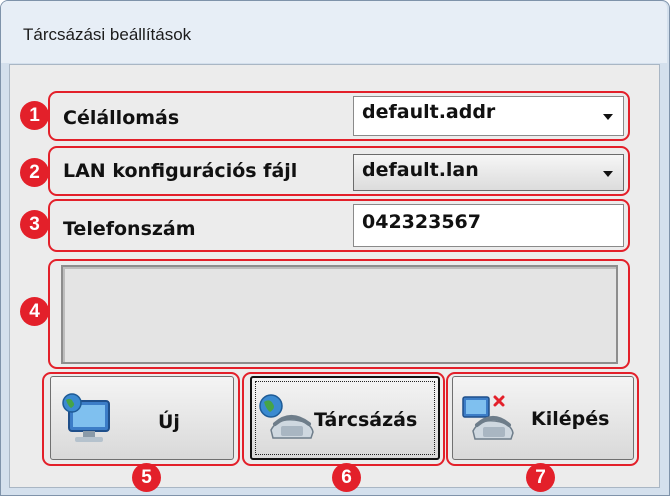  I want to click on annotation-badge-5: 5, so click(146, 477).